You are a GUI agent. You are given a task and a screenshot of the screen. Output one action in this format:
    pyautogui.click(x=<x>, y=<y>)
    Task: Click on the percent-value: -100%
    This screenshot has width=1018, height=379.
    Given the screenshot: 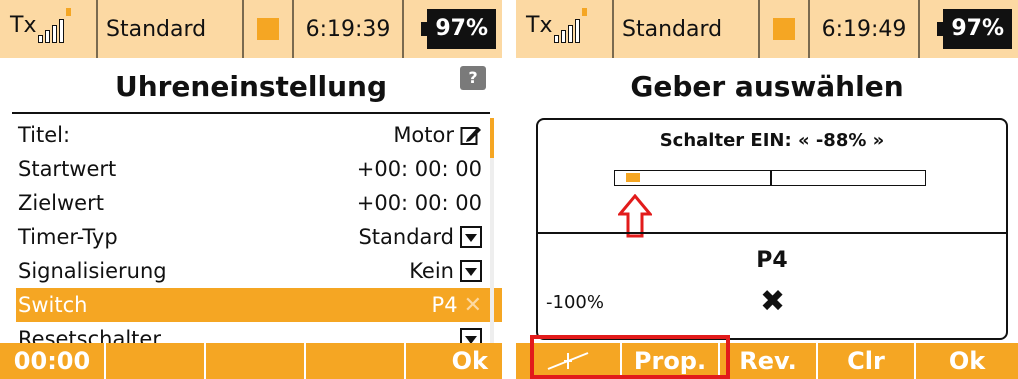 What is the action you would take?
    pyautogui.click(x=575, y=302)
    